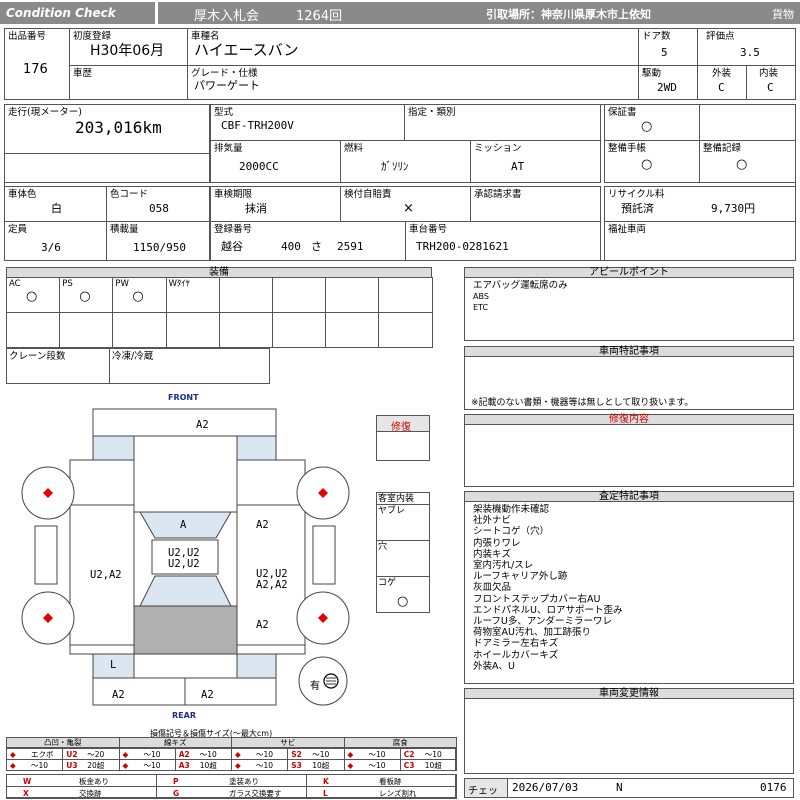 This screenshot has width=800, height=800. What do you see at coordinates (124, 229) in the screenshot?
I see `load-label: 積載量` at bounding box center [124, 229].